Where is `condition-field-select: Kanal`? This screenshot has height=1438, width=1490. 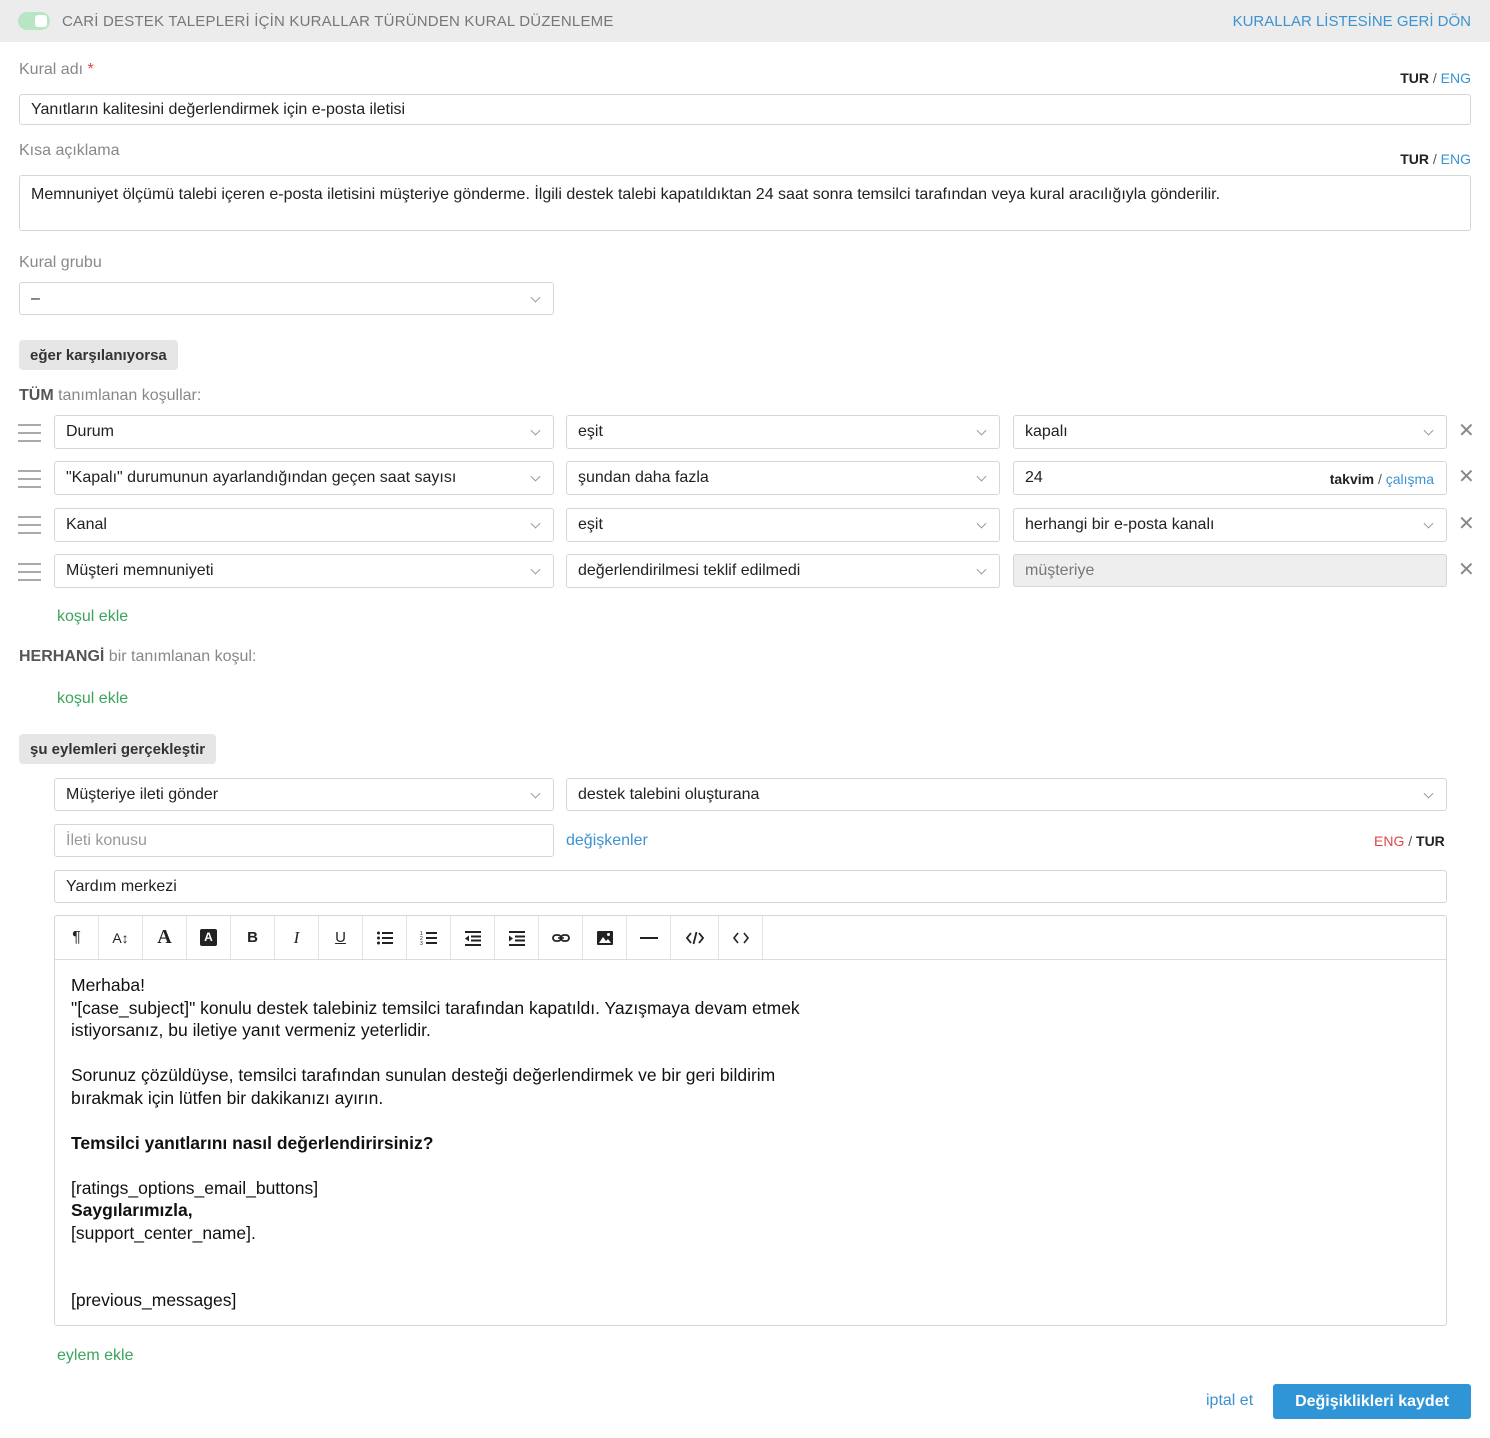
condition-field-select: Kanal is located at coordinates (304, 525).